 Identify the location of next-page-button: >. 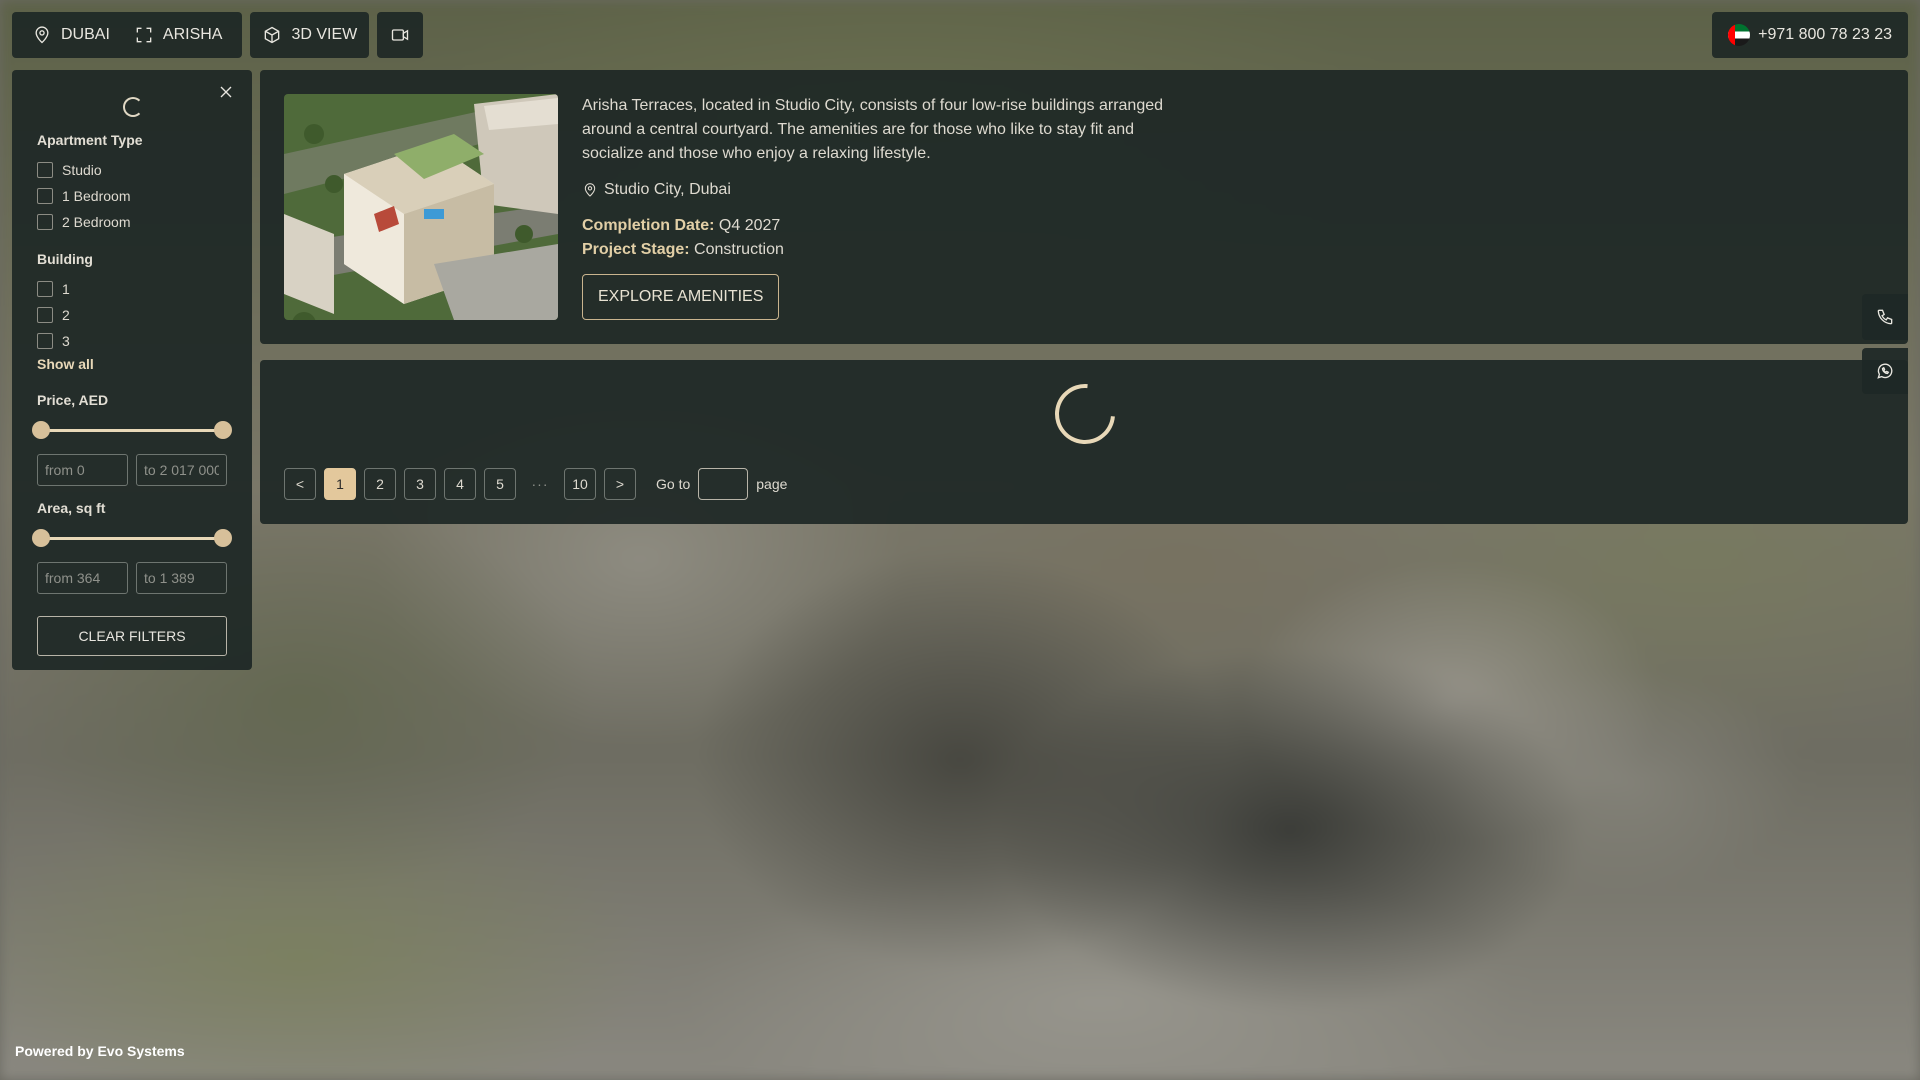
(620, 484).